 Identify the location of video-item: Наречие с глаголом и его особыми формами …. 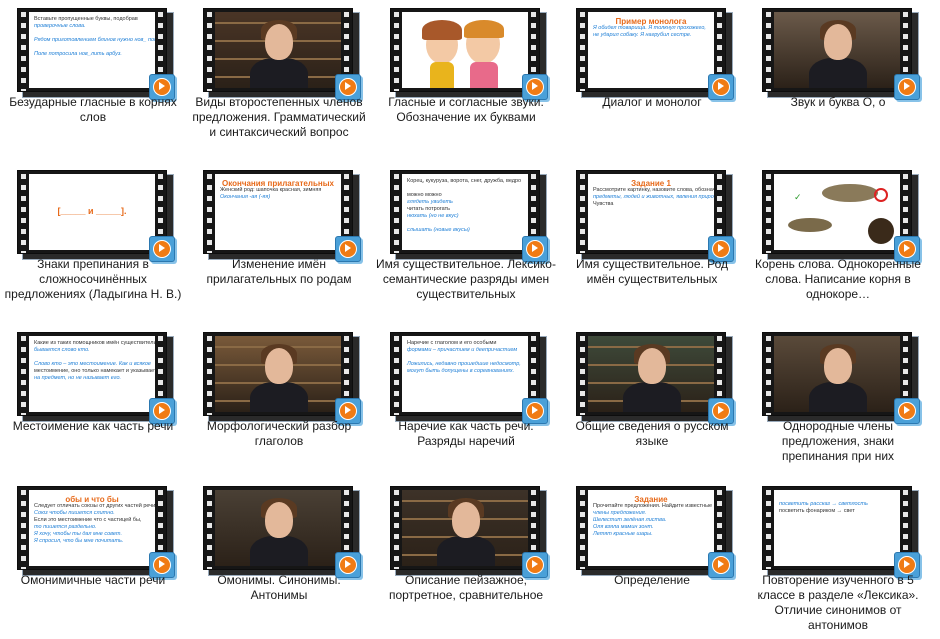
(466, 403).